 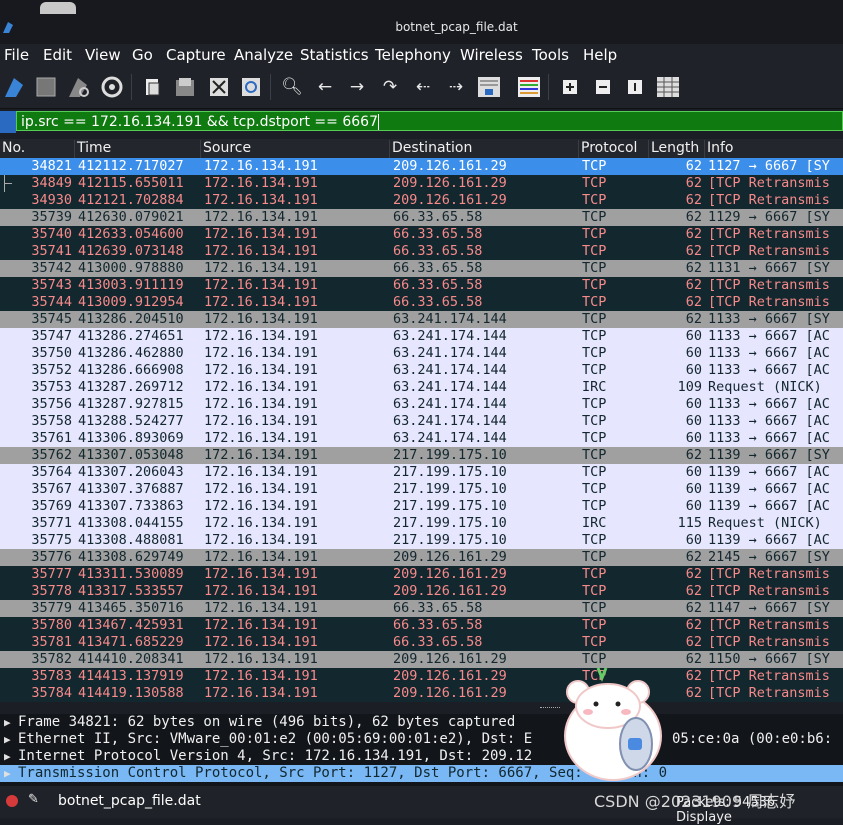 I want to click on go-first-packet-icon: ⇠, so click(x=423, y=87).